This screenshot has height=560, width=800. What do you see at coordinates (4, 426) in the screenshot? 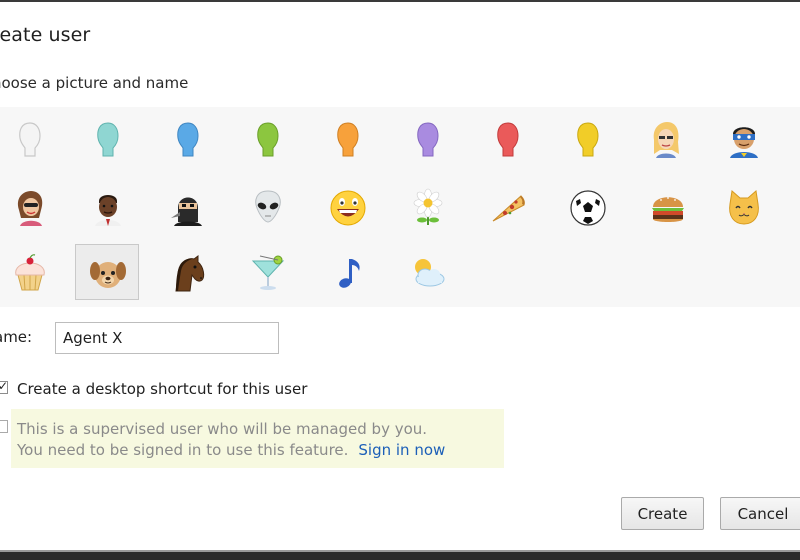
I see `supervised-user-checkbox` at bounding box center [4, 426].